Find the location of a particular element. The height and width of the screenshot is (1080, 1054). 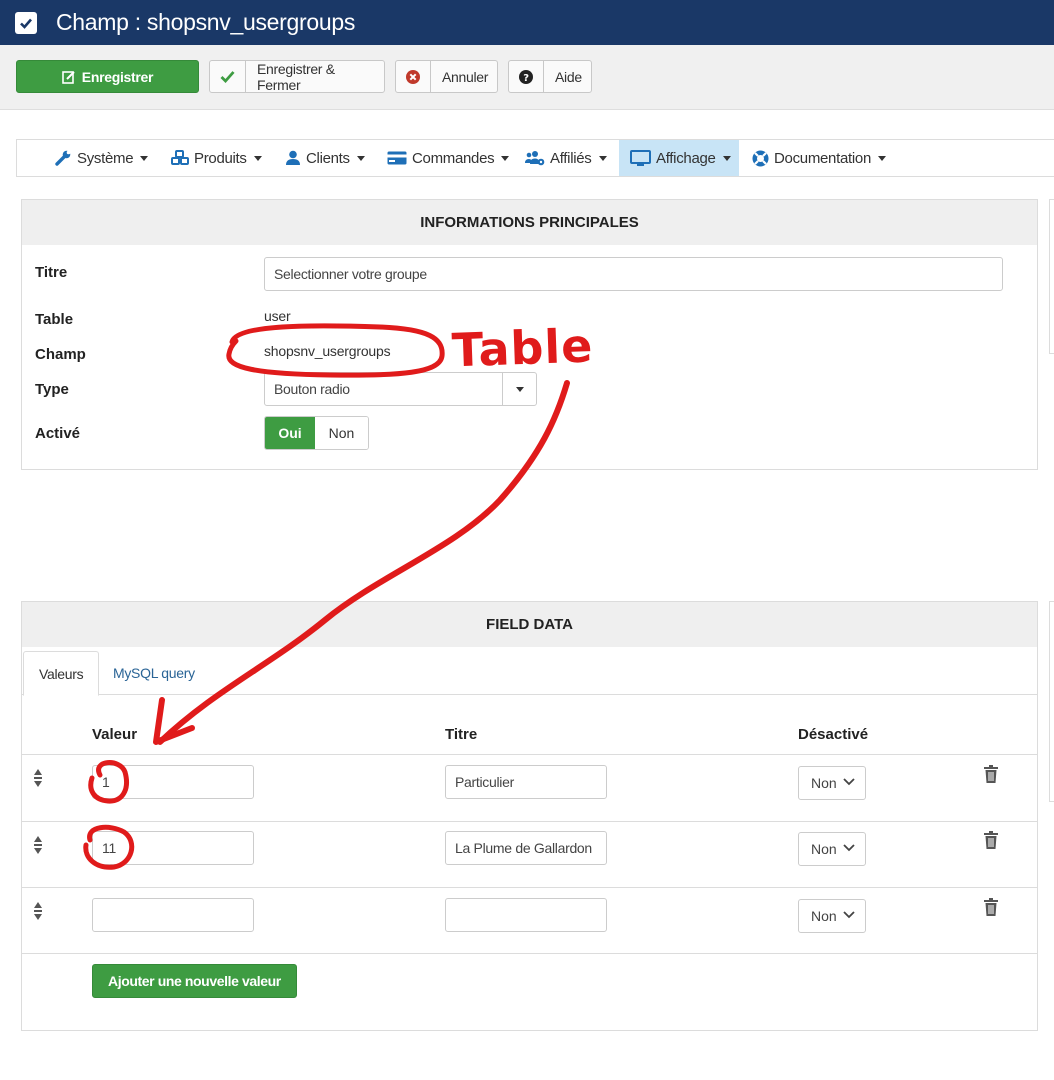

menu-item-commandes: Commandes is located at coordinates (448, 158).